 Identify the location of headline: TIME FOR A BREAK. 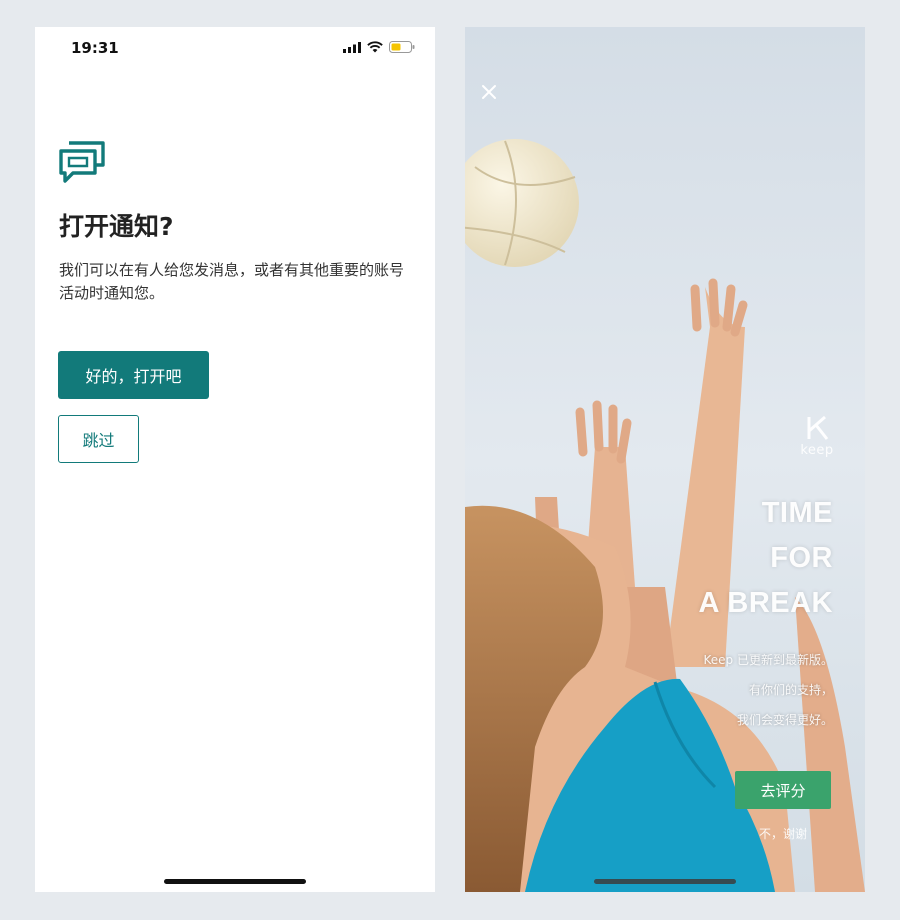
(765, 558).